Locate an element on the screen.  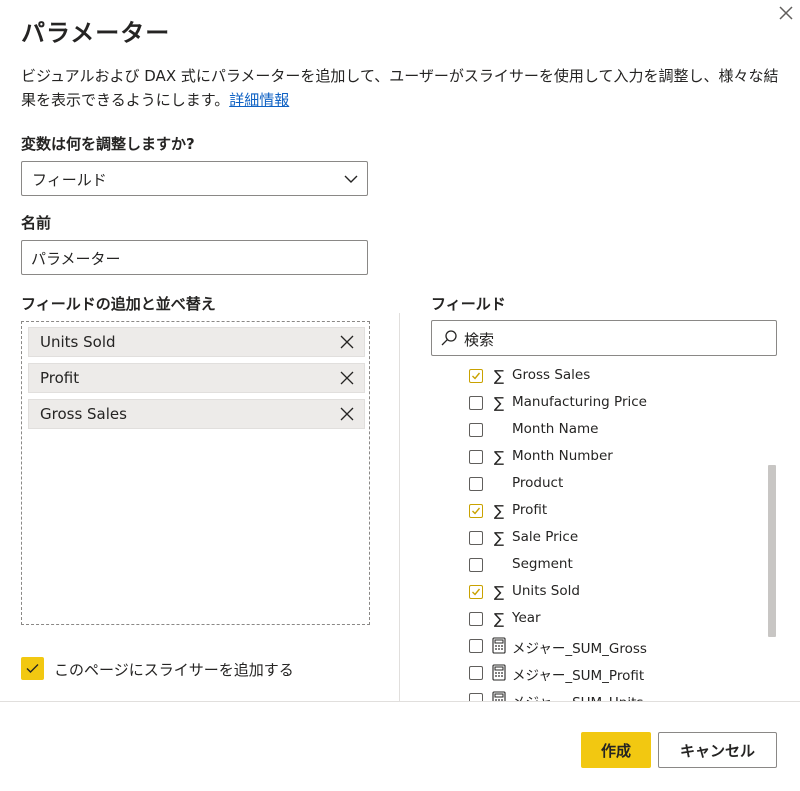
footer-divider is located at coordinates (400, 701).